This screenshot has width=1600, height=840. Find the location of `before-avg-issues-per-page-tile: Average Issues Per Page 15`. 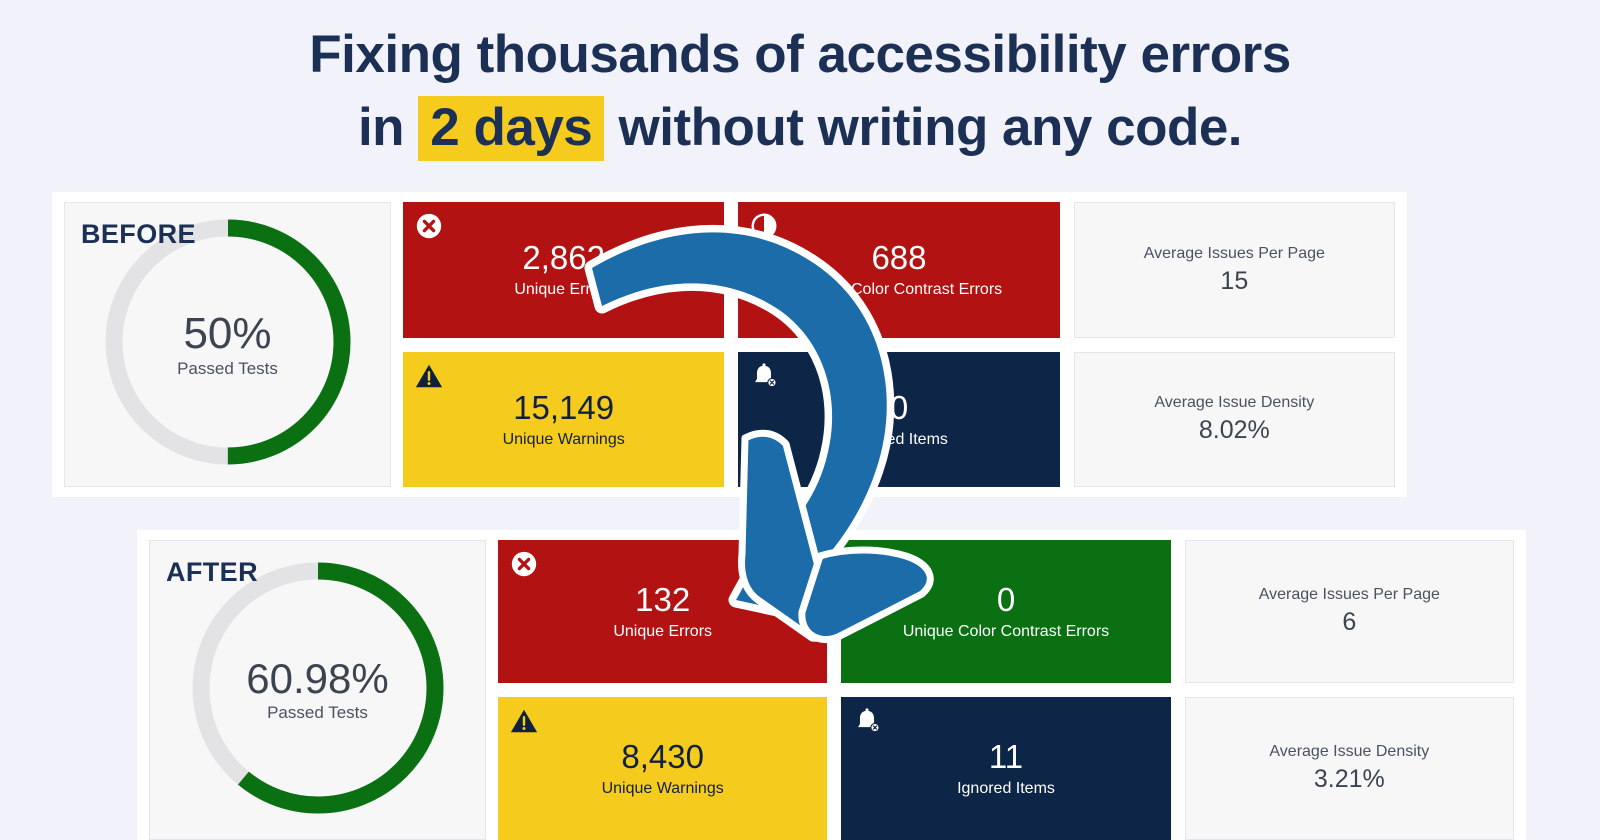

before-avg-issues-per-page-tile: Average Issues Per Page 15 is located at coordinates (1234, 270).